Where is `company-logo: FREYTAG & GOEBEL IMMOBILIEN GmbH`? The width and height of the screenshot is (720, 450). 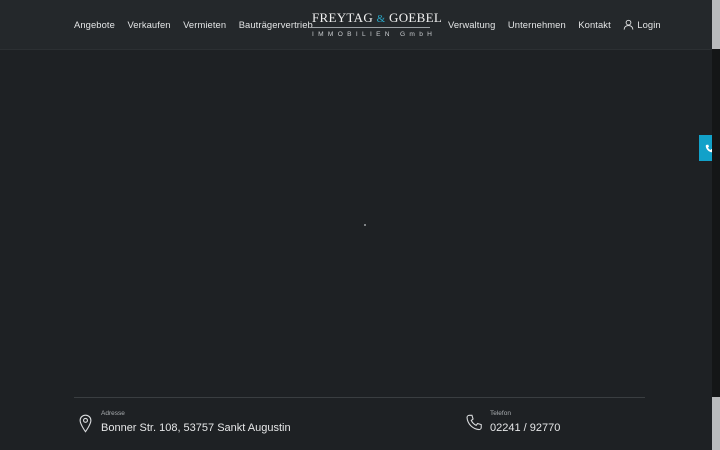
company-logo: FREYTAG & GOEBEL IMMOBILIEN GmbH is located at coordinates (377, 24).